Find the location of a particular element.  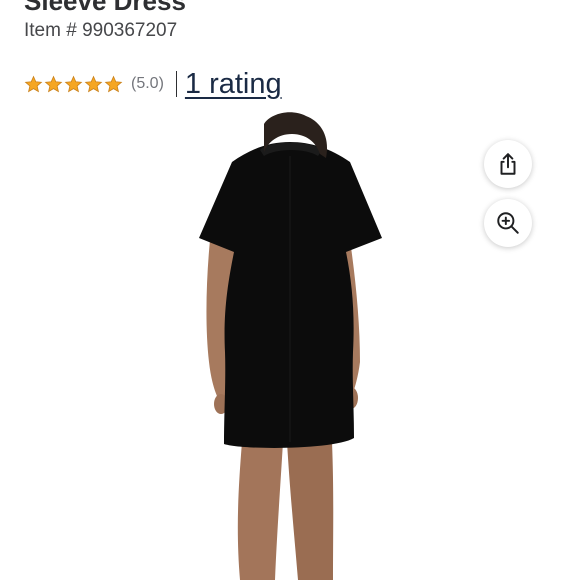

zoom-in-icon is located at coordinates (508, 223).